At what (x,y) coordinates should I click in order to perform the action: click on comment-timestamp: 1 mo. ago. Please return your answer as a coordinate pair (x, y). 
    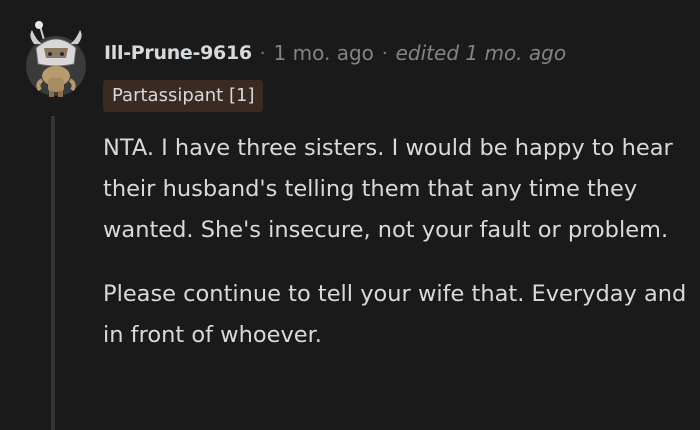
    Looking at the image, I should click on (324, 53).